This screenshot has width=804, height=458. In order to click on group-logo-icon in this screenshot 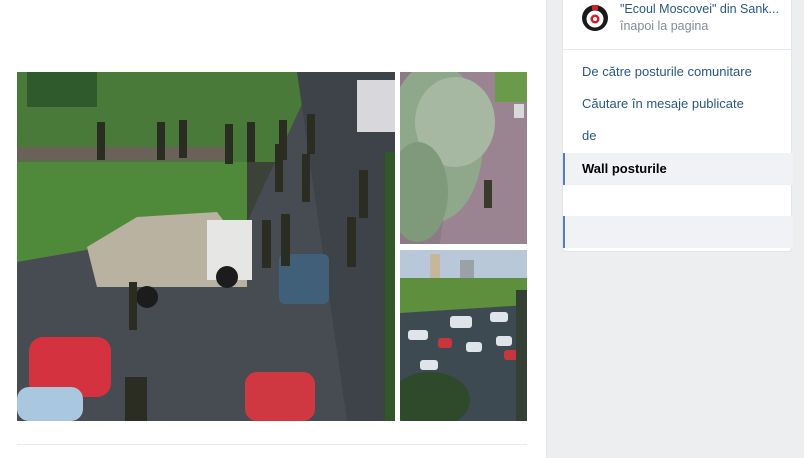, I will do `click(595, 18)`.